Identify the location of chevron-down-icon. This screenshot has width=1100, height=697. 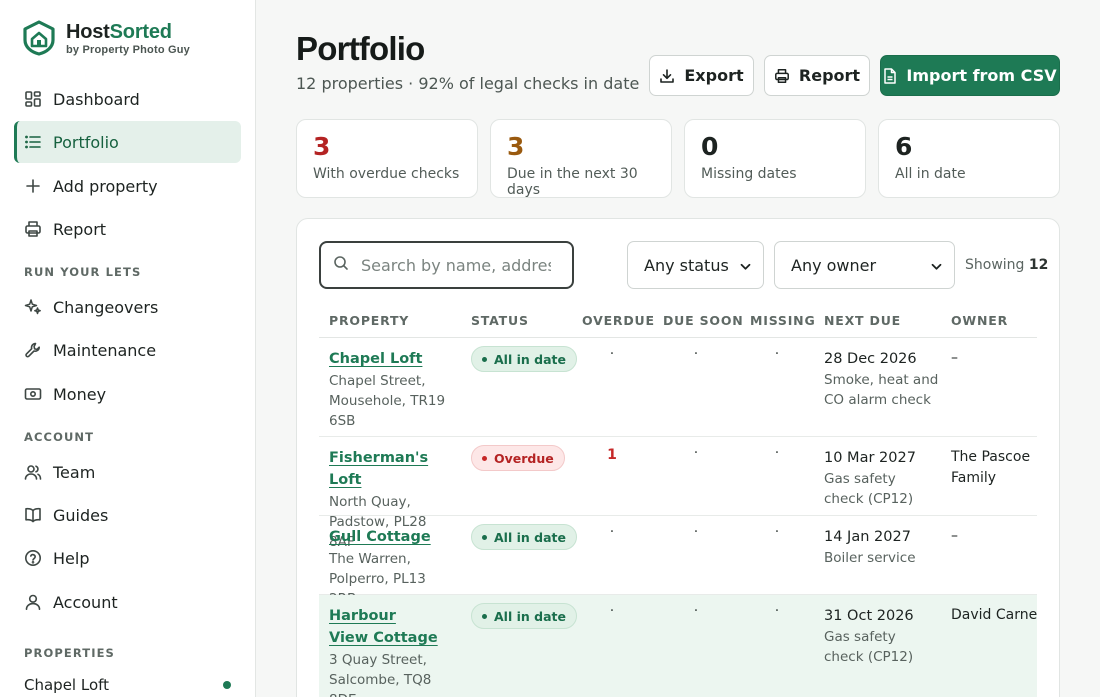
(936, 265).